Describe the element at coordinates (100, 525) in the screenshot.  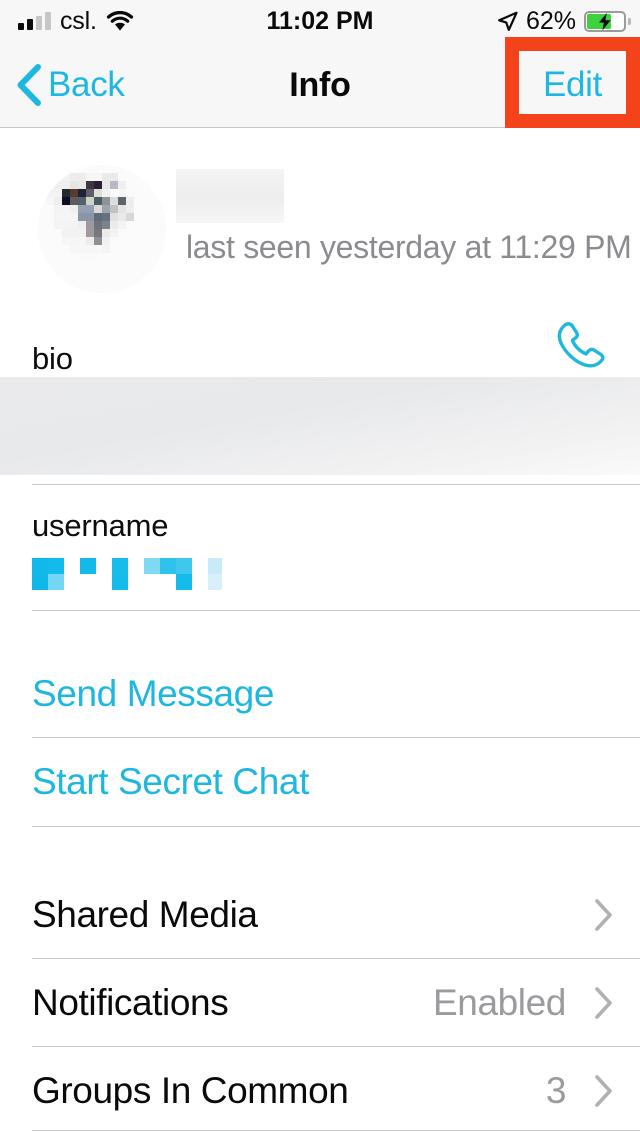
I see `username-label: username` at that location.